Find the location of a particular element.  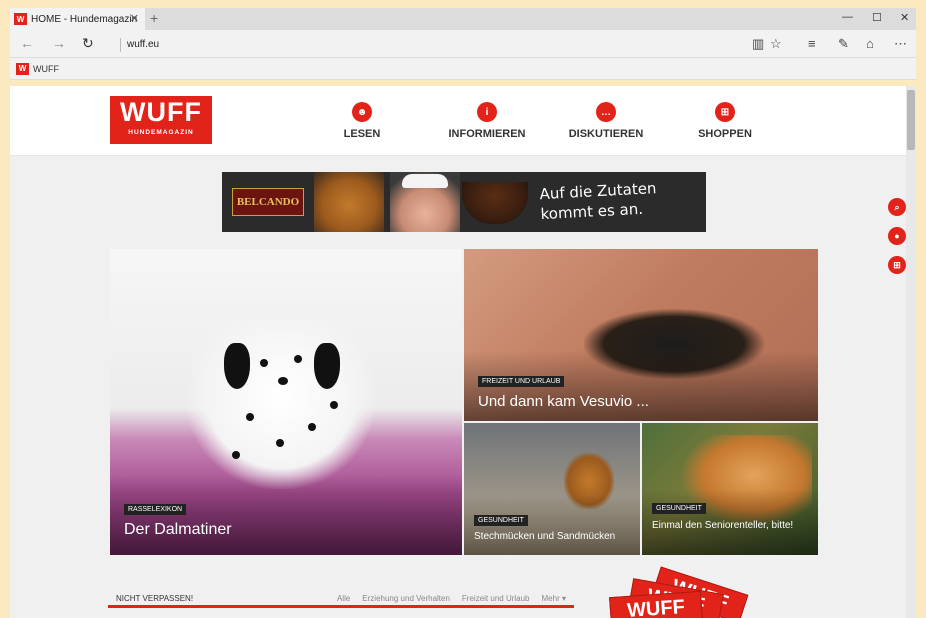

web-note-icon: ✎ is located at coordinates (843, 44).